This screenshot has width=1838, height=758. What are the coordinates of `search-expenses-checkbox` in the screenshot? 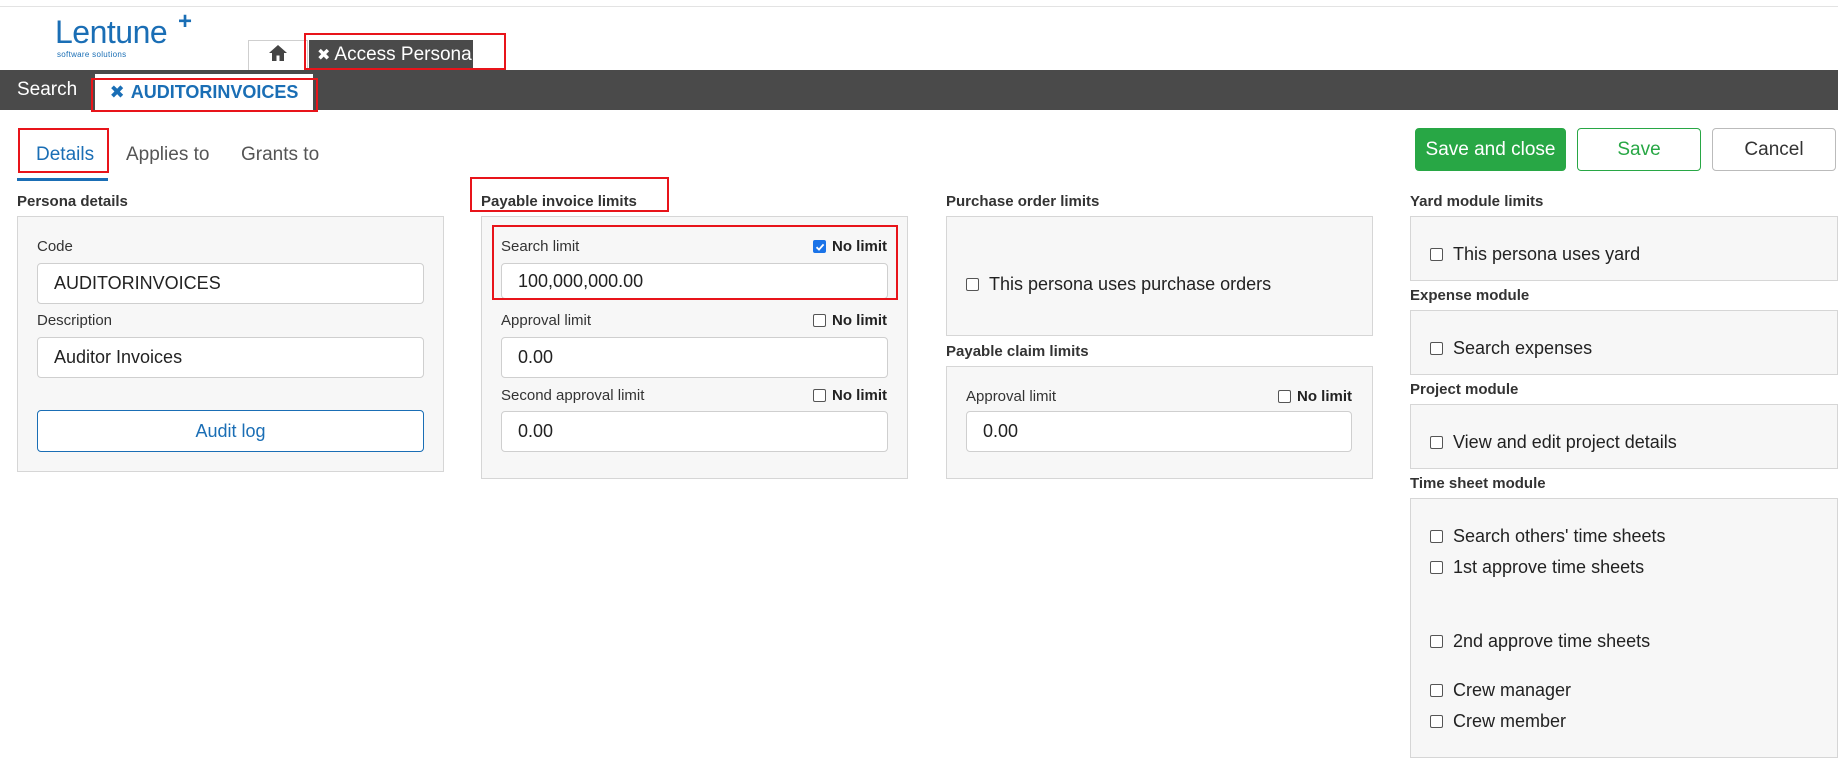 It's located at (1436, 348).